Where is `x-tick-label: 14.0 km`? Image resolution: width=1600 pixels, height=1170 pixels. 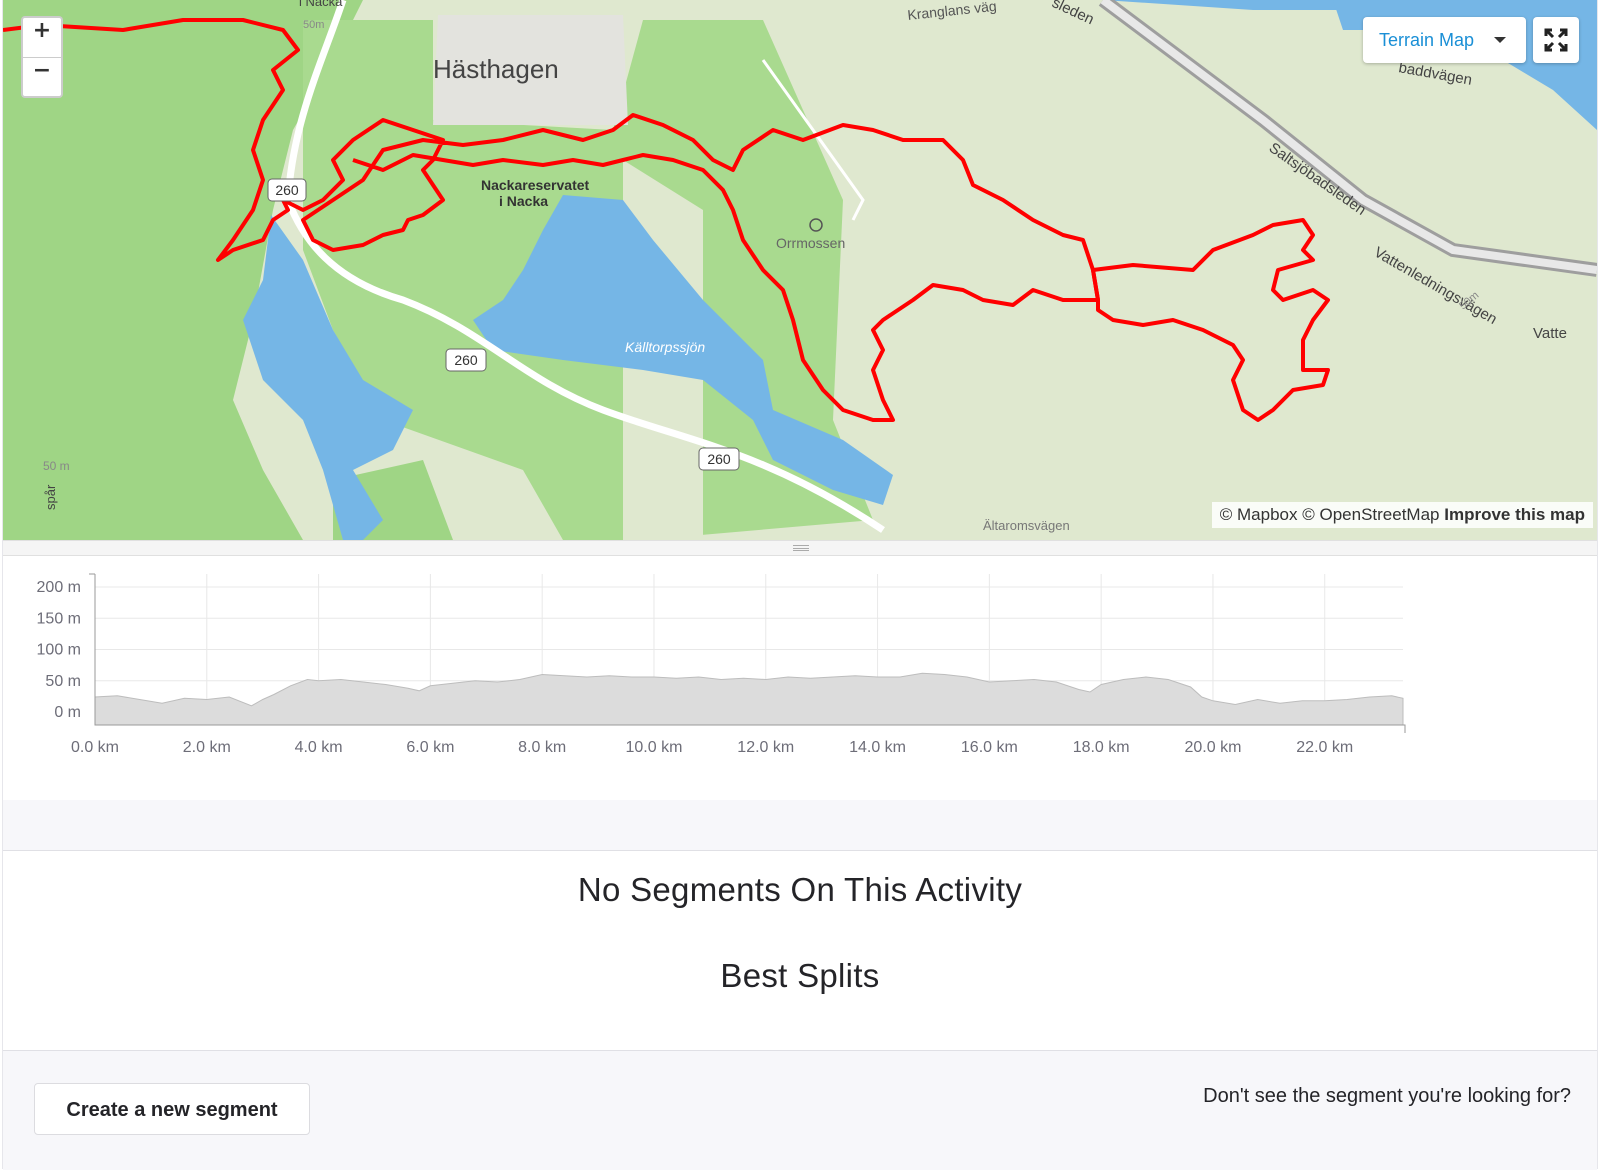
x-tick-label: 14.0 km is located at coordinates (877, 747).